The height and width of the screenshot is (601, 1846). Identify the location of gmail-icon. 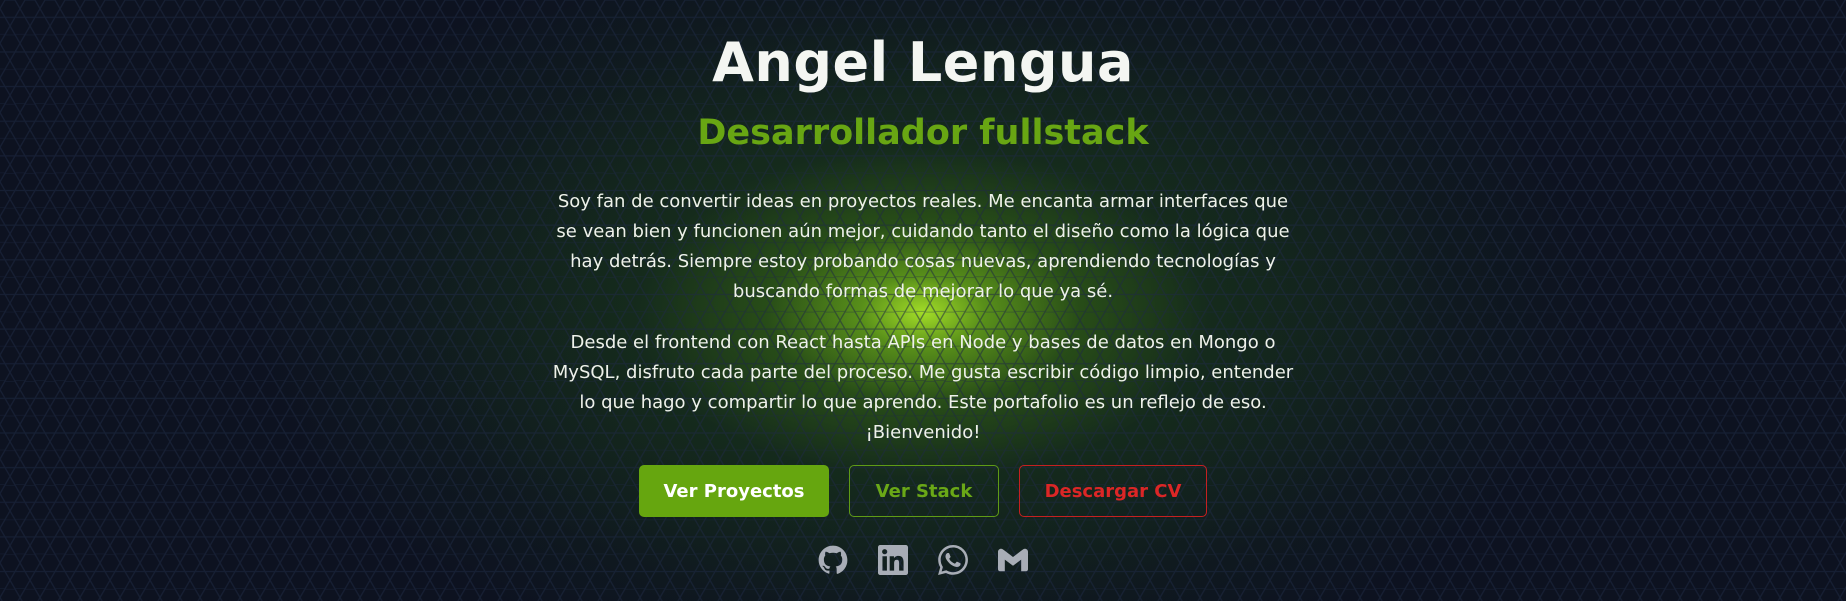
(1013, 560).